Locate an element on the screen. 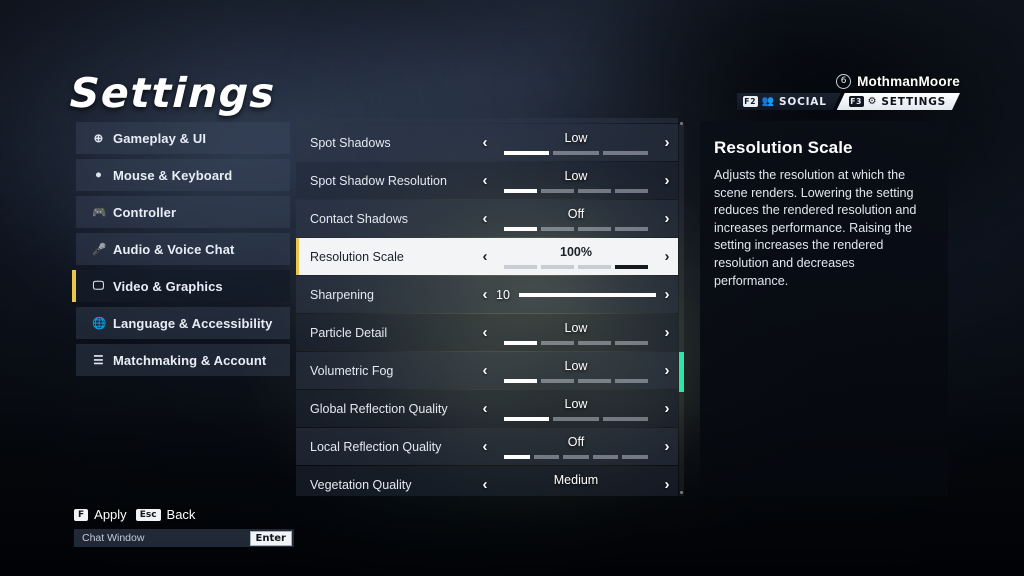 This screenshot has width=1024, height=576. setting-label: Particle Detail is located at coordinates (349, 332).